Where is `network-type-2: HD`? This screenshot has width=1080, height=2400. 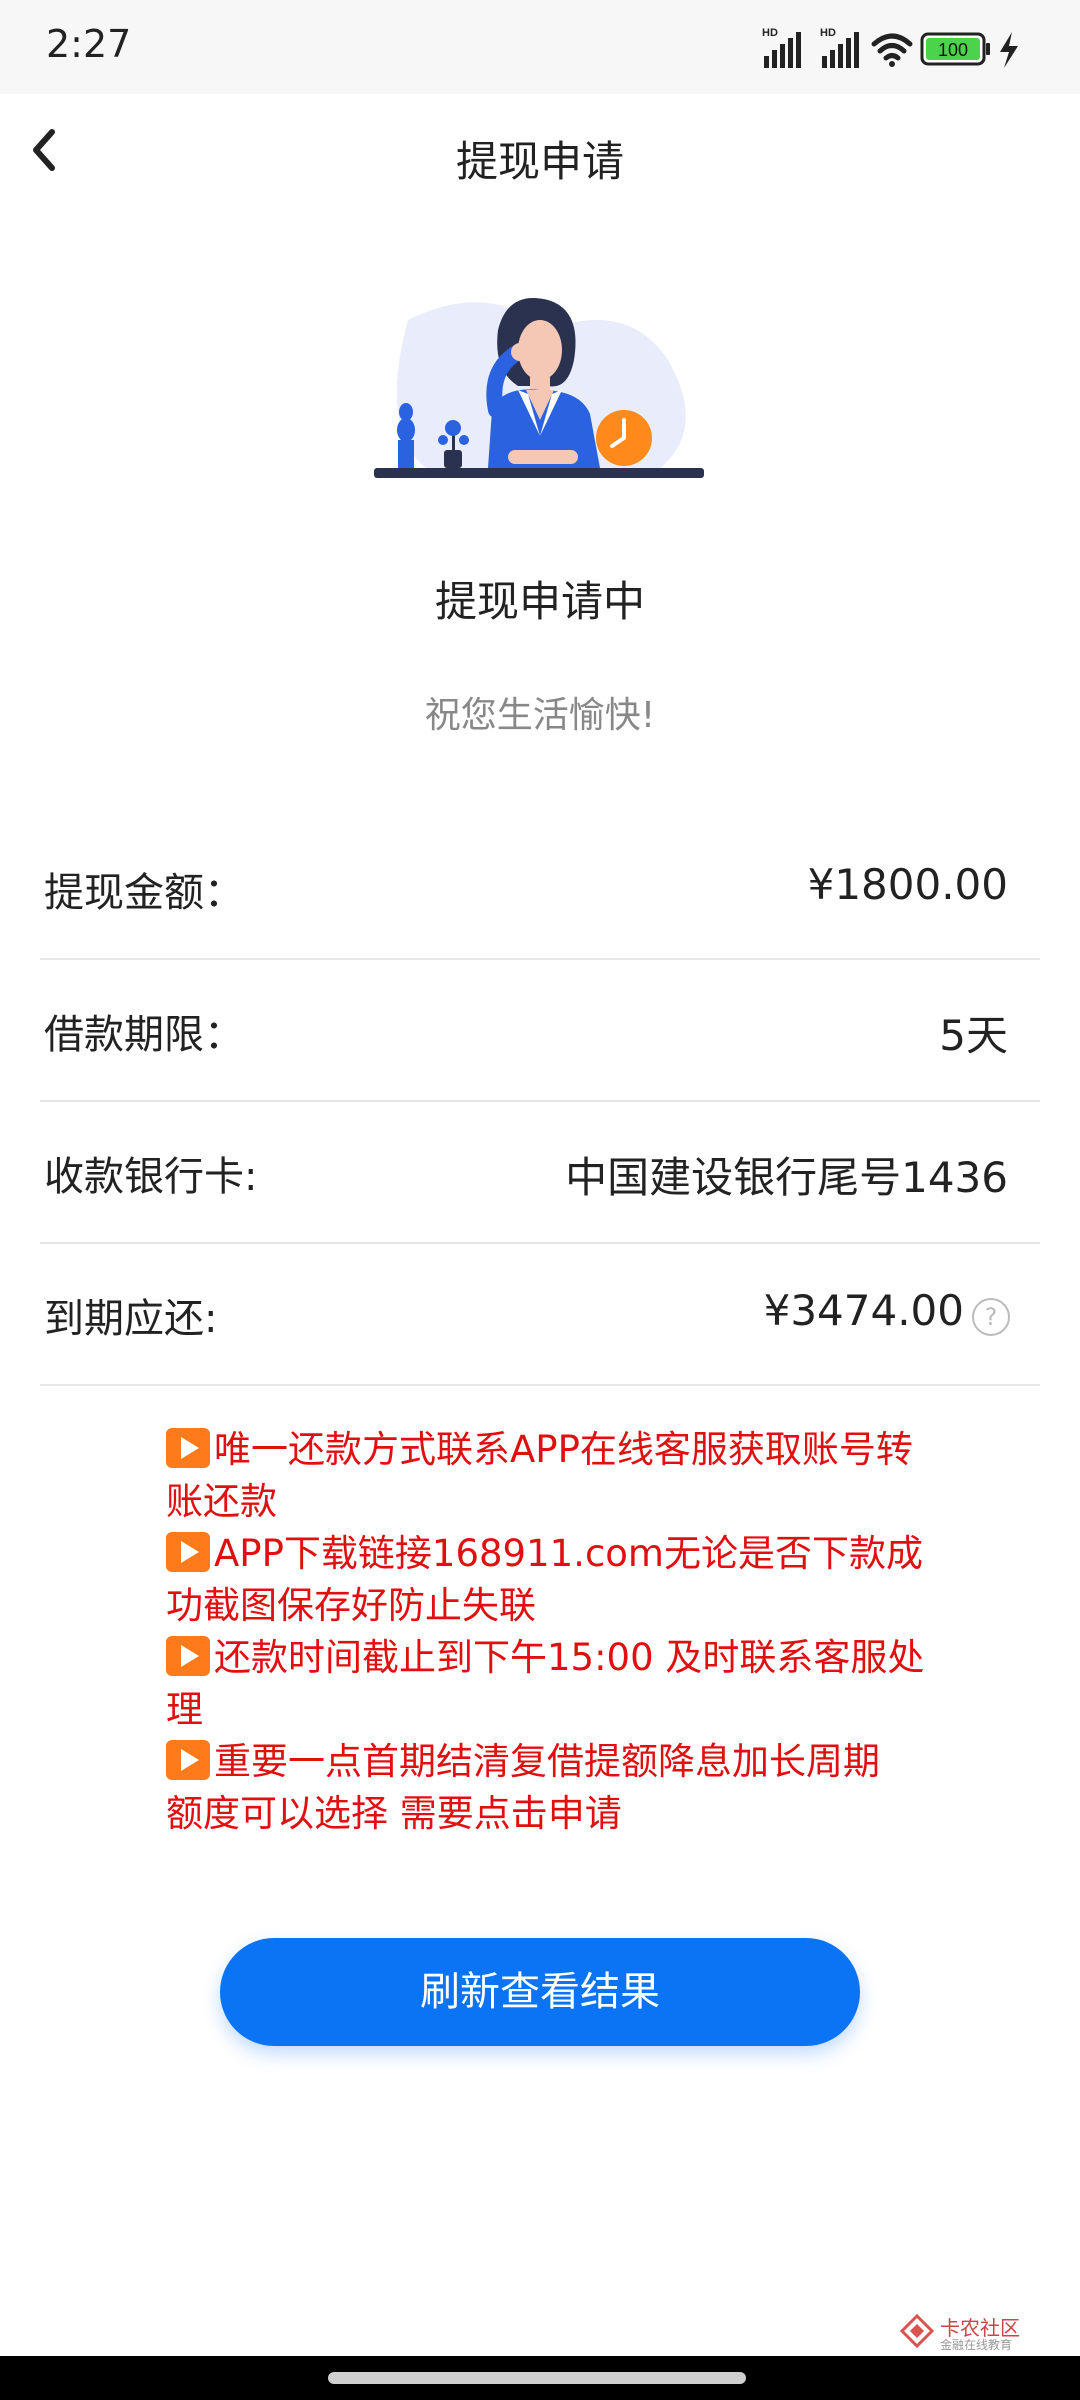
network-type-2: HD is located at coordinates (828, 33).